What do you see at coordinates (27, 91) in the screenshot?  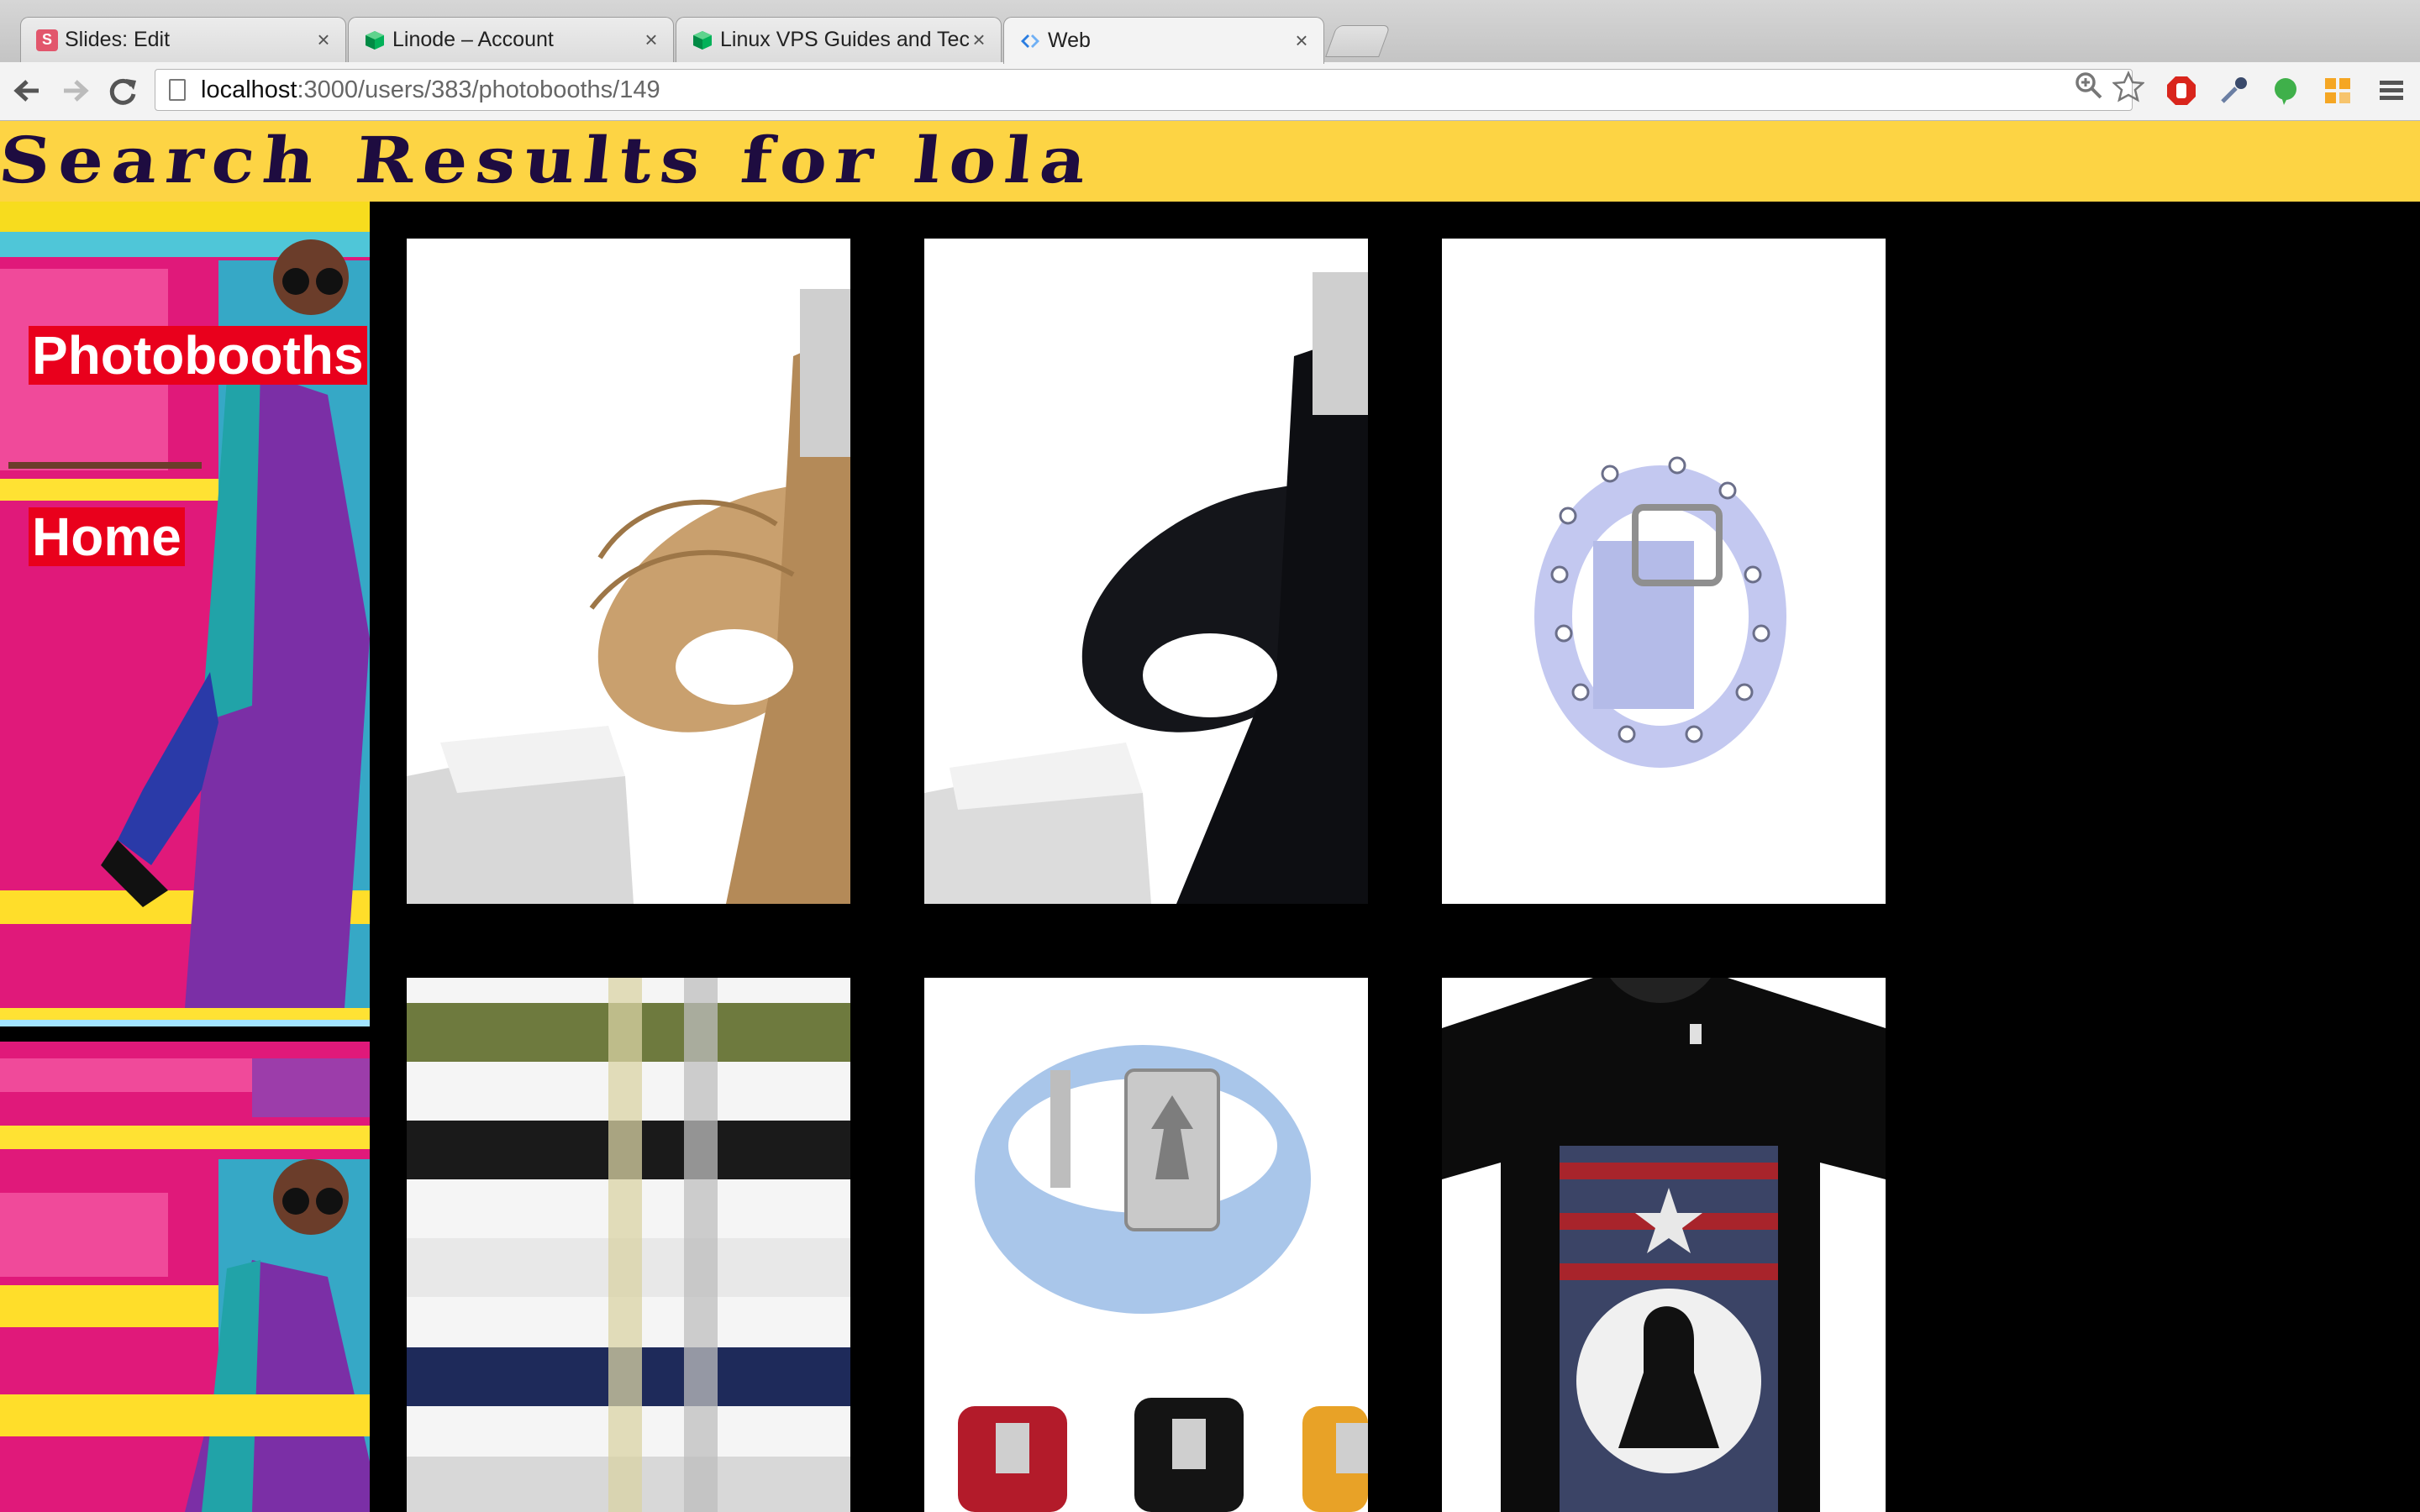 I see `back-icon` at bounding box center [27, 91].